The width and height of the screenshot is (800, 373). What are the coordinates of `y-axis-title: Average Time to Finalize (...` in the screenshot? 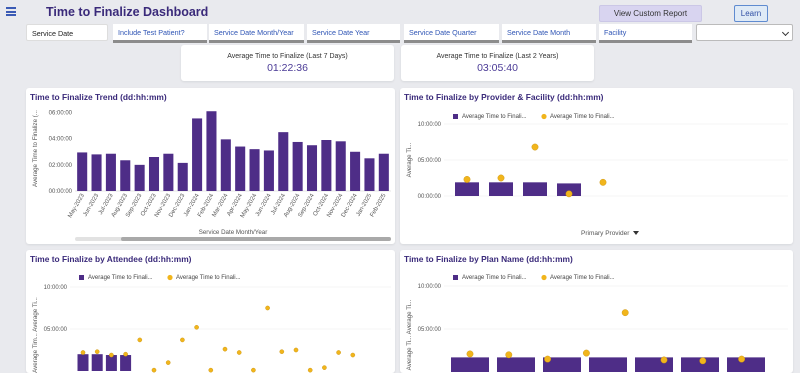 It's located at (35, 148).